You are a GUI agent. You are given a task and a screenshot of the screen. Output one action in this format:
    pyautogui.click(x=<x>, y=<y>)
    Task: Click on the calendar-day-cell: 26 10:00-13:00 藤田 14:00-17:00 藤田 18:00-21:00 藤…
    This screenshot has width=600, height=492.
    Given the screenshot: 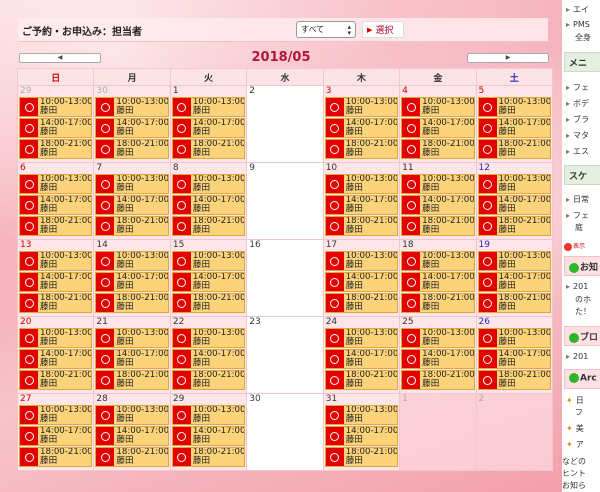 What is the action you would take?
    pyautogui.click(x=514, y=355)
    